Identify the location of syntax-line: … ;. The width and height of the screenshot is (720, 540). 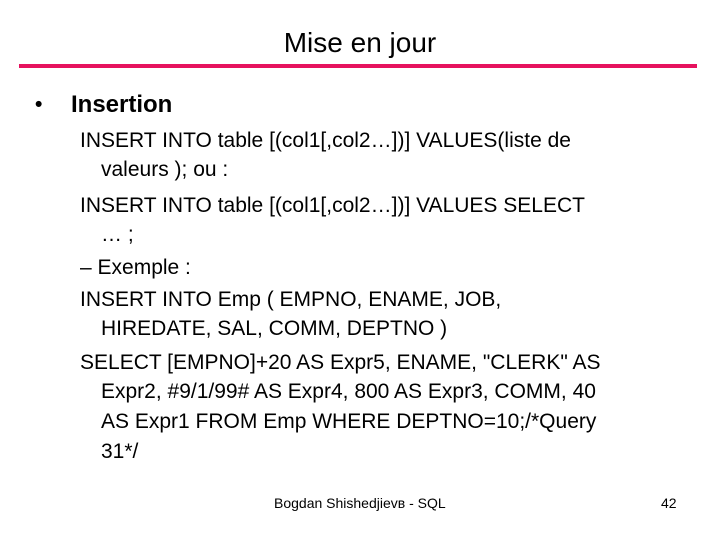
(117, 234).